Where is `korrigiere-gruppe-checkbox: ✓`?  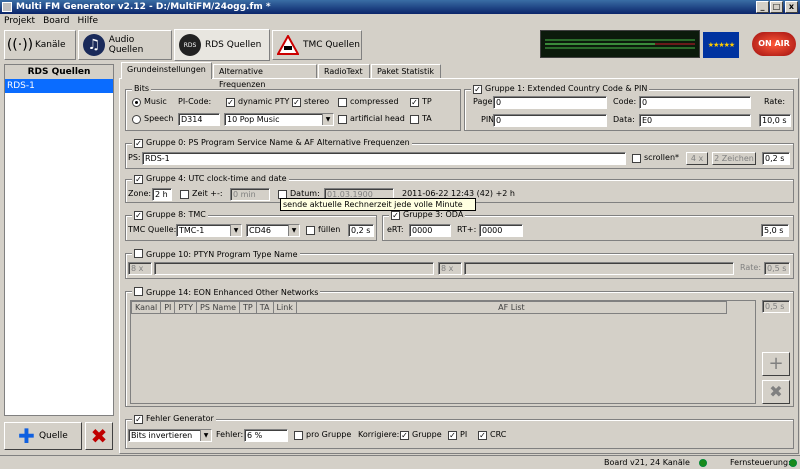
korrigiere-gruppe-checkbox: ✓ is located at coordinates (404, 435).